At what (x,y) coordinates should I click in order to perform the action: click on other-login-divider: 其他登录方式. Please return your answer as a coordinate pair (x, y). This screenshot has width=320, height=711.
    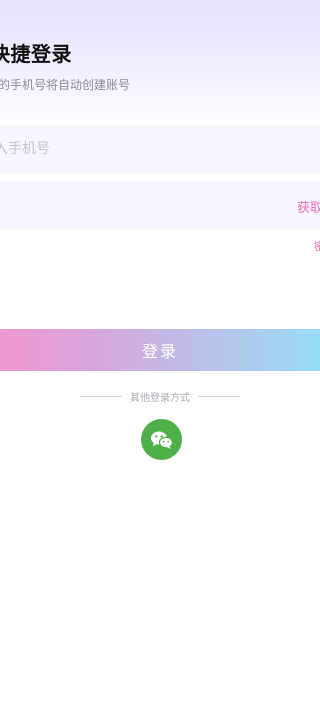
    Looking at the image, I should click on (160, 396).